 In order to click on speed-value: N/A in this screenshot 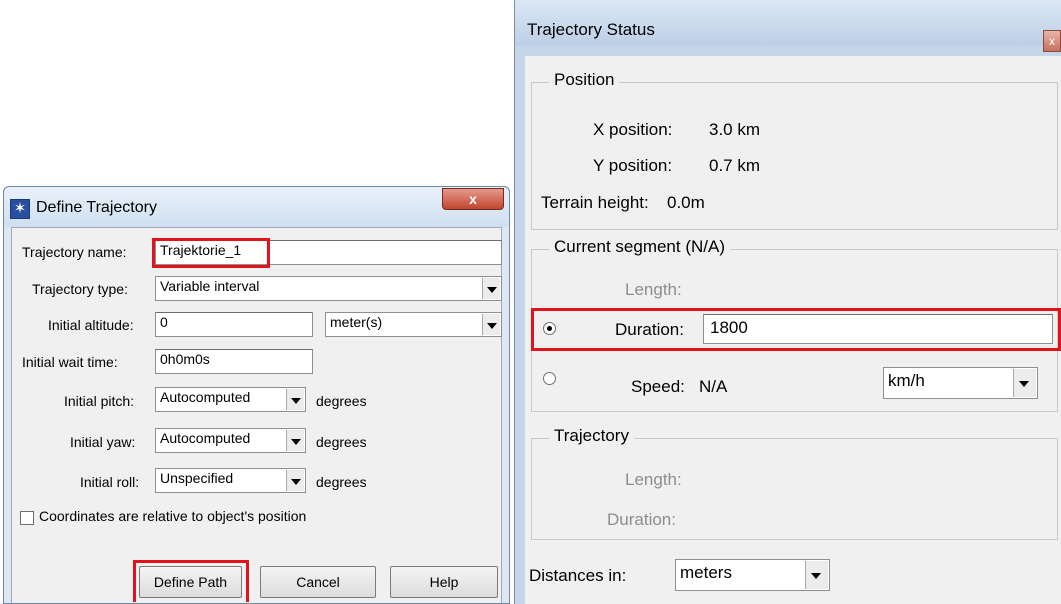, I will do `click(713, 386)`.